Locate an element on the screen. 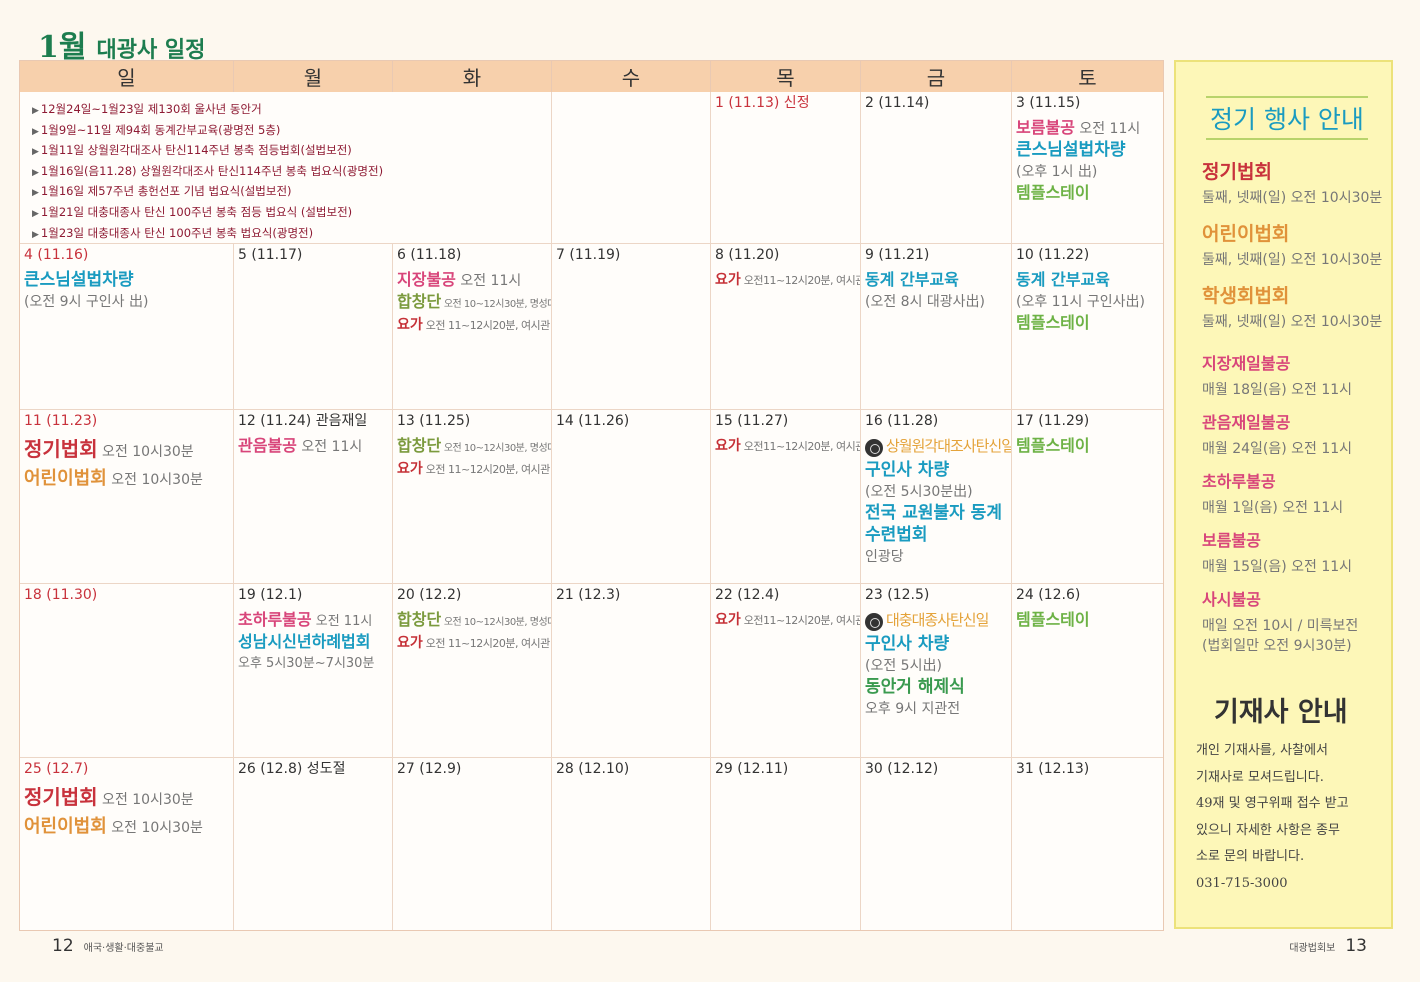  empty-cell is located at coordinates (631, 168).